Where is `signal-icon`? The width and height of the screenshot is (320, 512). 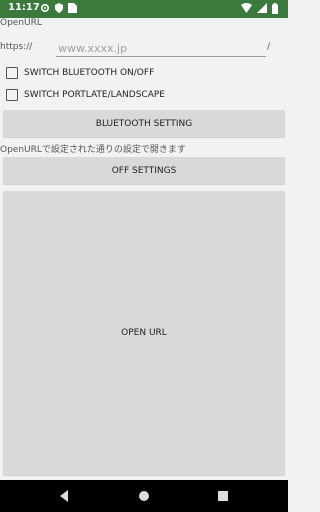
signal-icon is located at coordinates (262, 8).